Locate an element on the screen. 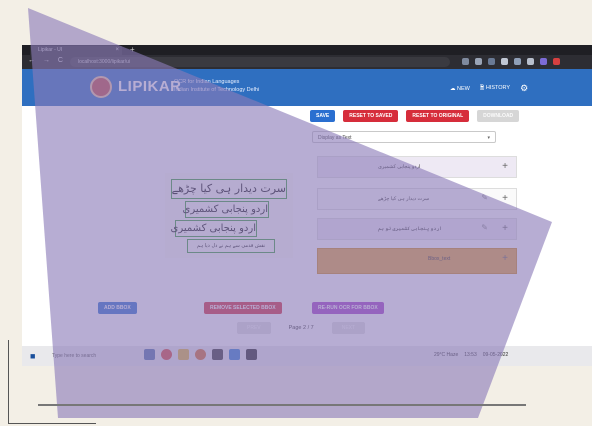 This screenshot has height=426, width=592. taskbar-apps is located at coordinates (200, 354).